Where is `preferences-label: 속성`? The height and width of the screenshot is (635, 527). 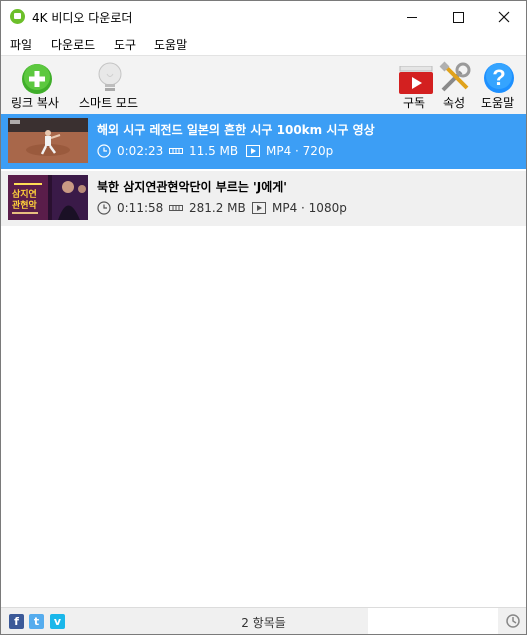 preferences-label: 속성 is located at coordinates (454, 103).